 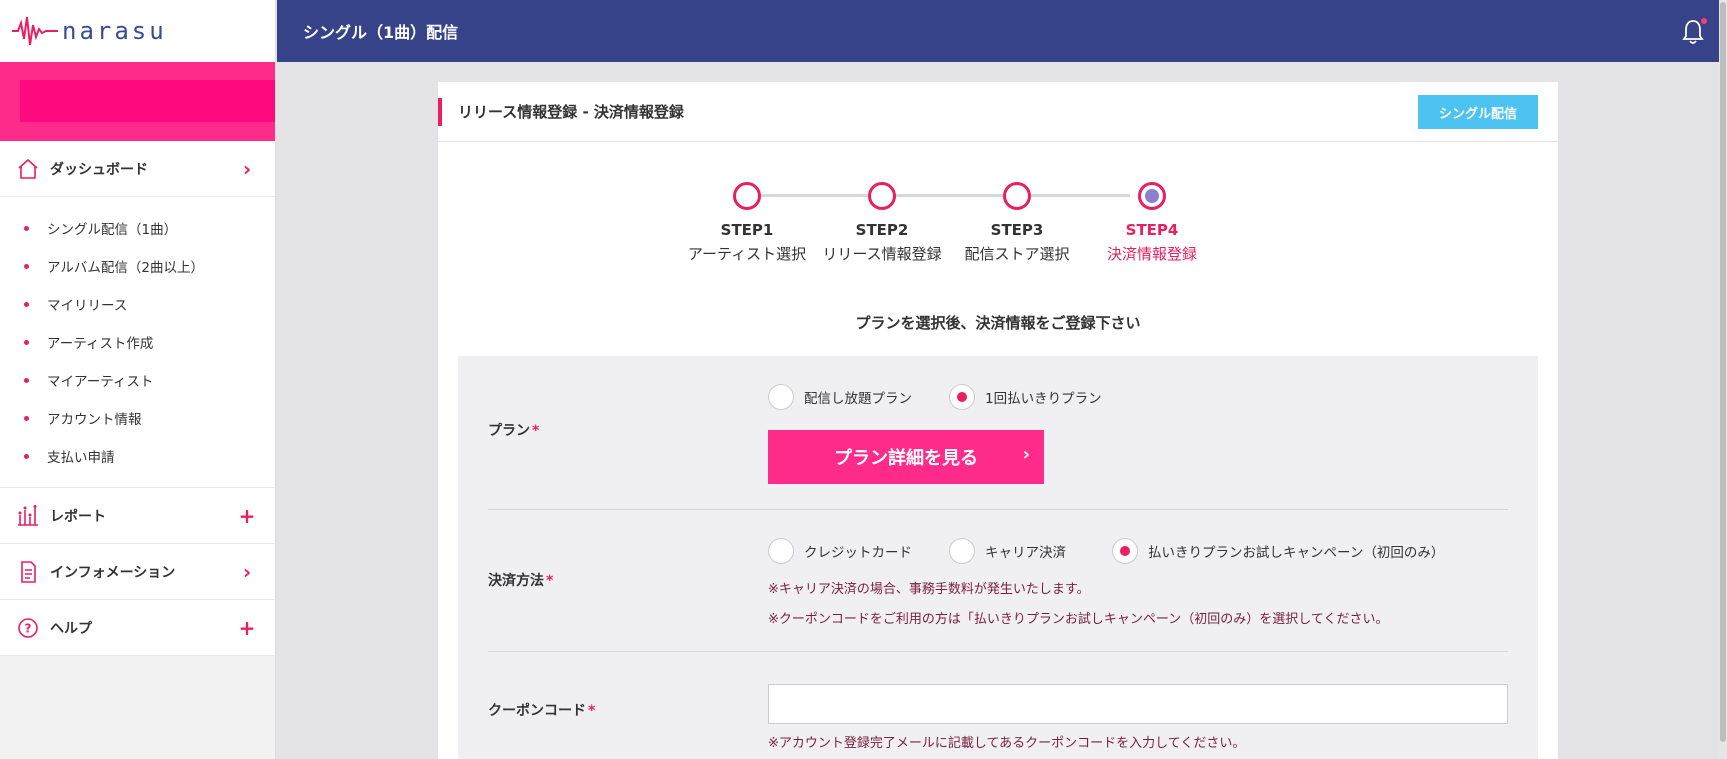 What do you see at coordinates (521, 581) in the screenshot?
I see `payment-method-label: 決済方法 *` at bounding box center [521, 581].